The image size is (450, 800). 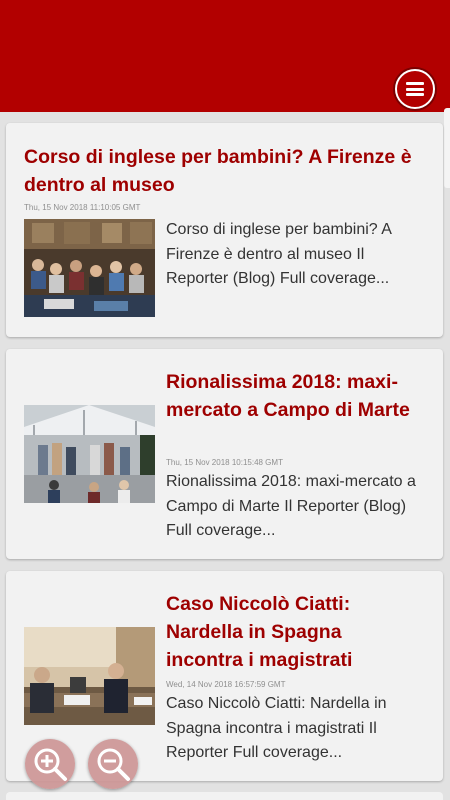 I want to click on zoom-in-button, so click(x=50, y=764).